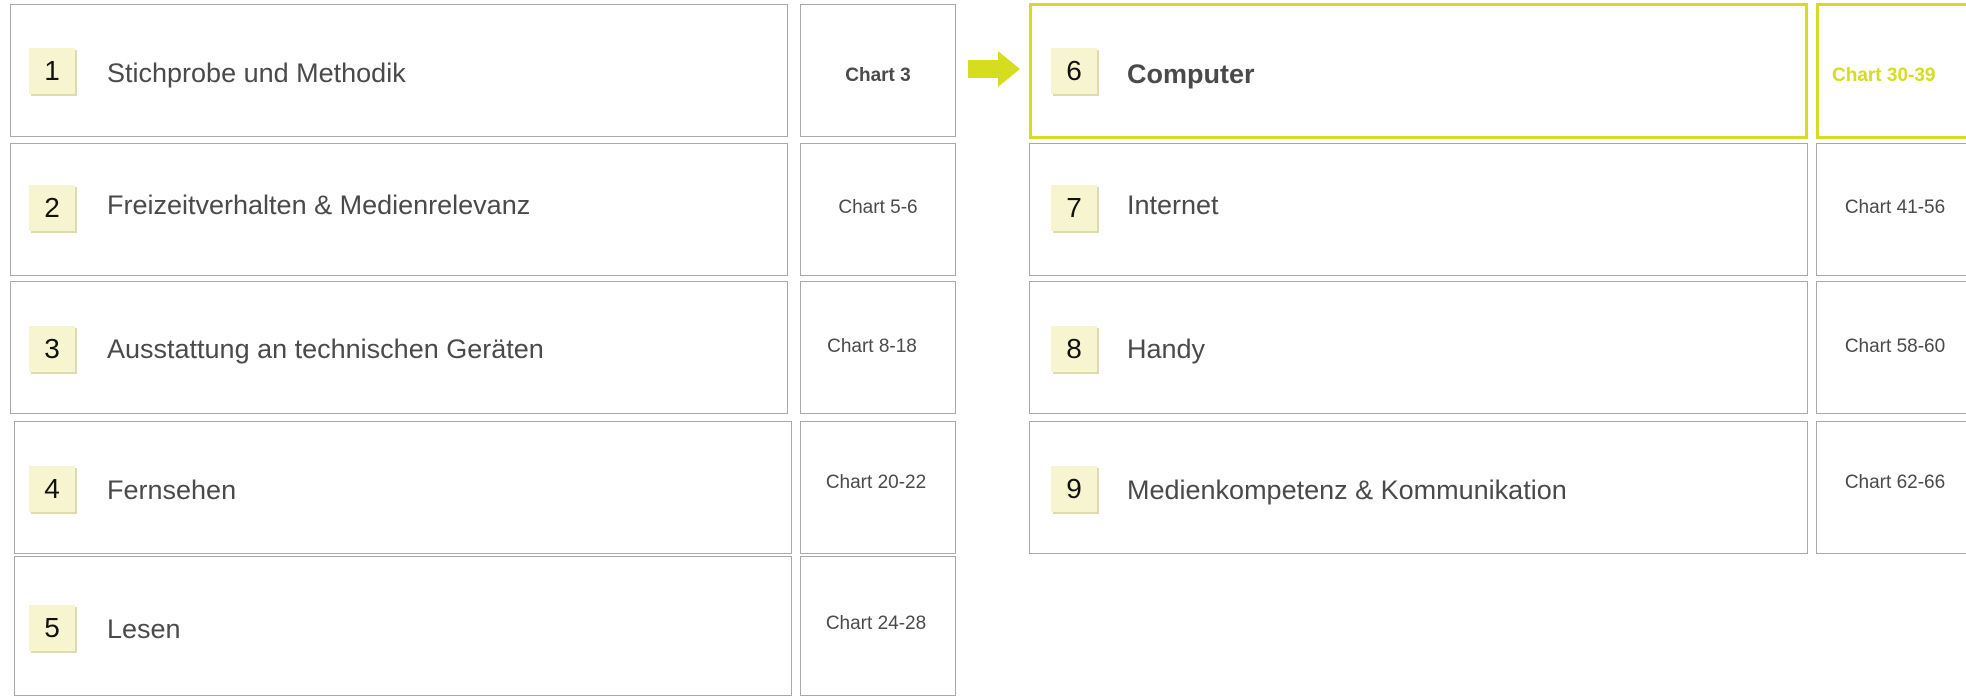  Describe the element at coordinates (1166, 349) in the screenshot. I see `section-title-8: Handy` at that location.